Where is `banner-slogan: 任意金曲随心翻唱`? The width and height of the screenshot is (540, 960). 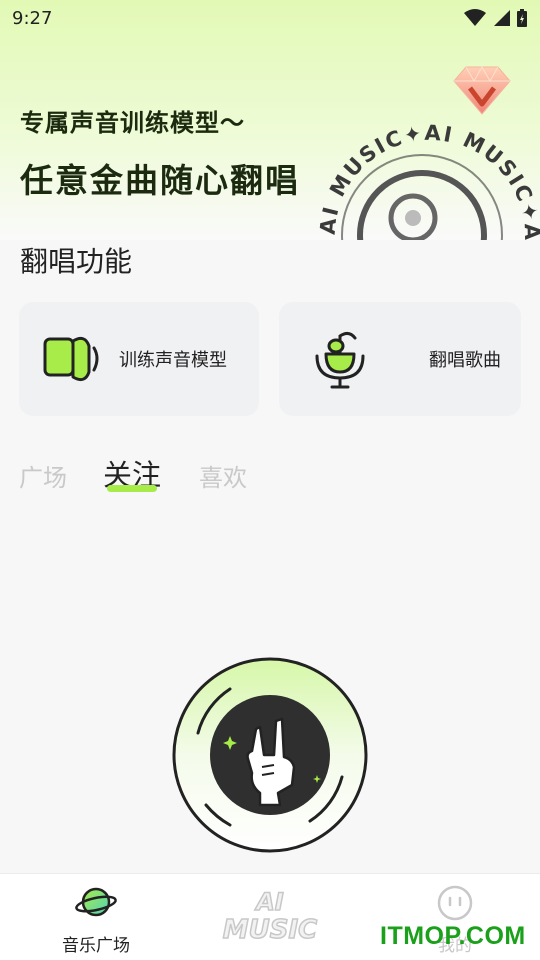 banner-slogan: 任意金曲随心翻唱 is located at coordinates (160, 180).